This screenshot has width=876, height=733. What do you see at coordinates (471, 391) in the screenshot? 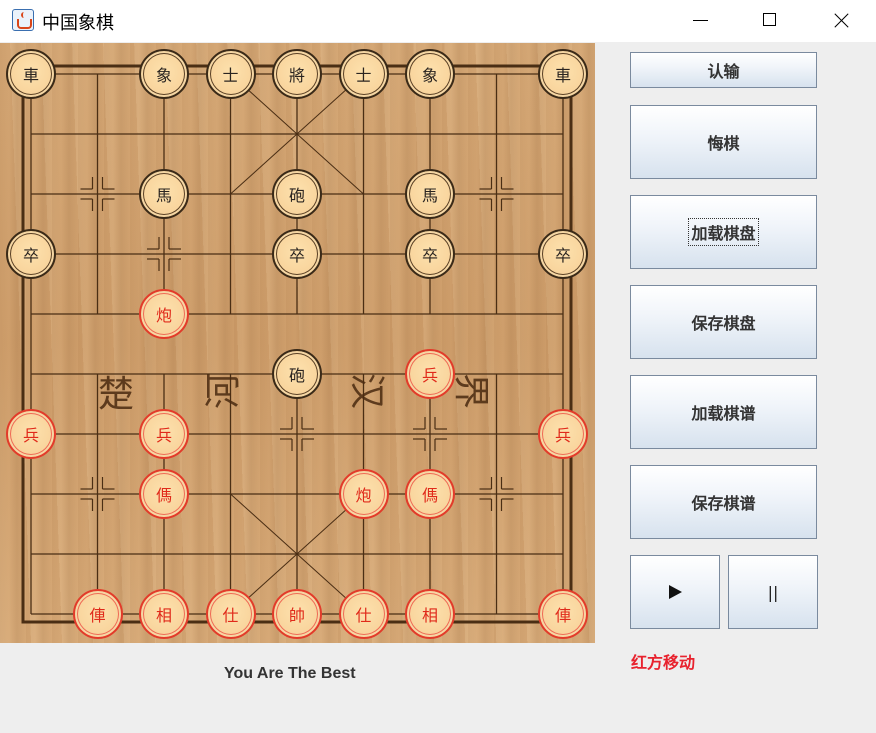
I see `river-text-jie: 界` at bounding box center [471, 391].